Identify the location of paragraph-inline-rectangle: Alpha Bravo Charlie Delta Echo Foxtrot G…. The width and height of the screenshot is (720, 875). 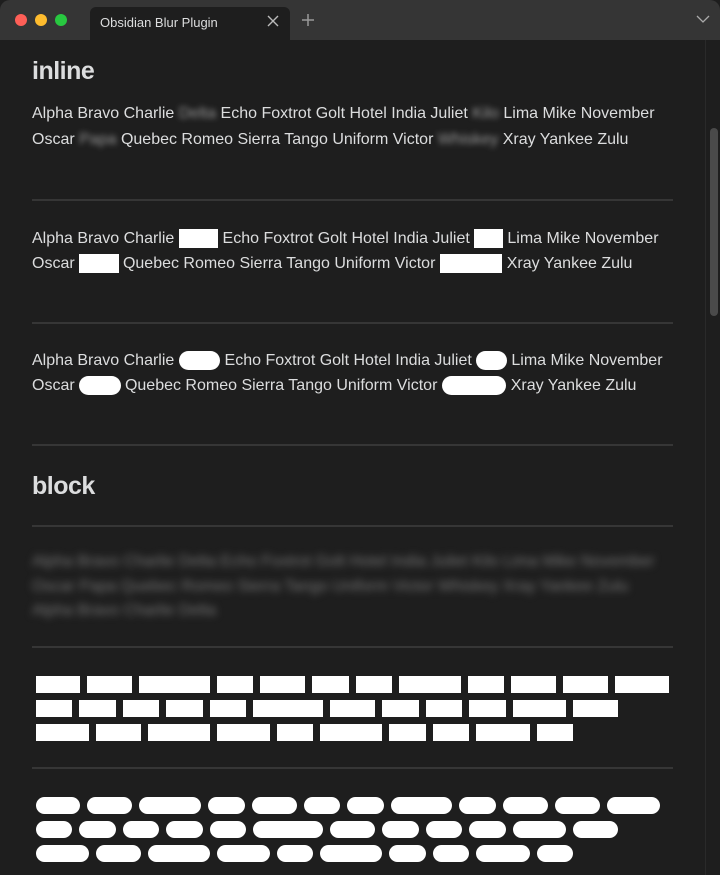
(352, 251).